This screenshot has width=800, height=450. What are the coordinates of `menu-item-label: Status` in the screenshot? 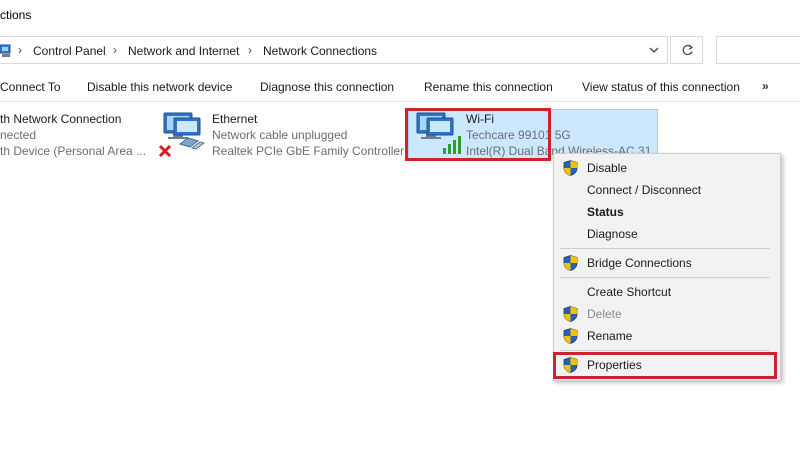 It's located at (605, 212).